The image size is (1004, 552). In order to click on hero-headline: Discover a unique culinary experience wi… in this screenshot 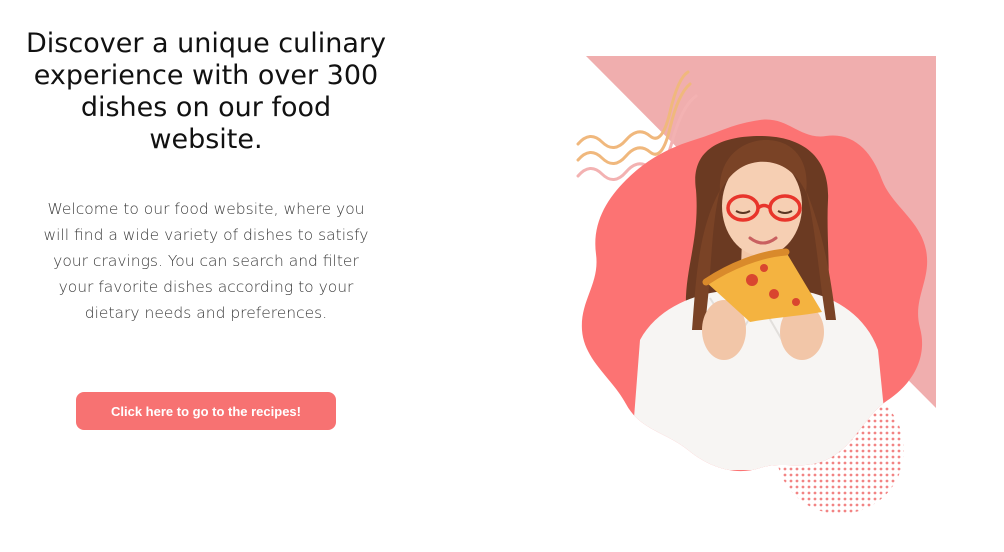, I will do `click(206, 91)`.